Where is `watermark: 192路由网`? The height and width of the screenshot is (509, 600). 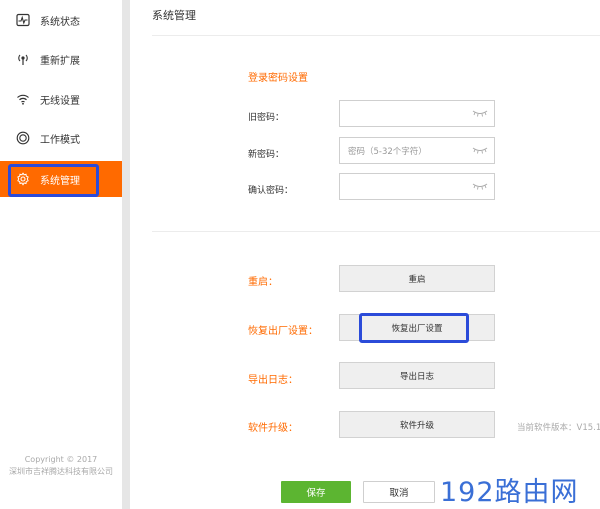
watermark: 192路由网 is located at coordinates (520, 489).